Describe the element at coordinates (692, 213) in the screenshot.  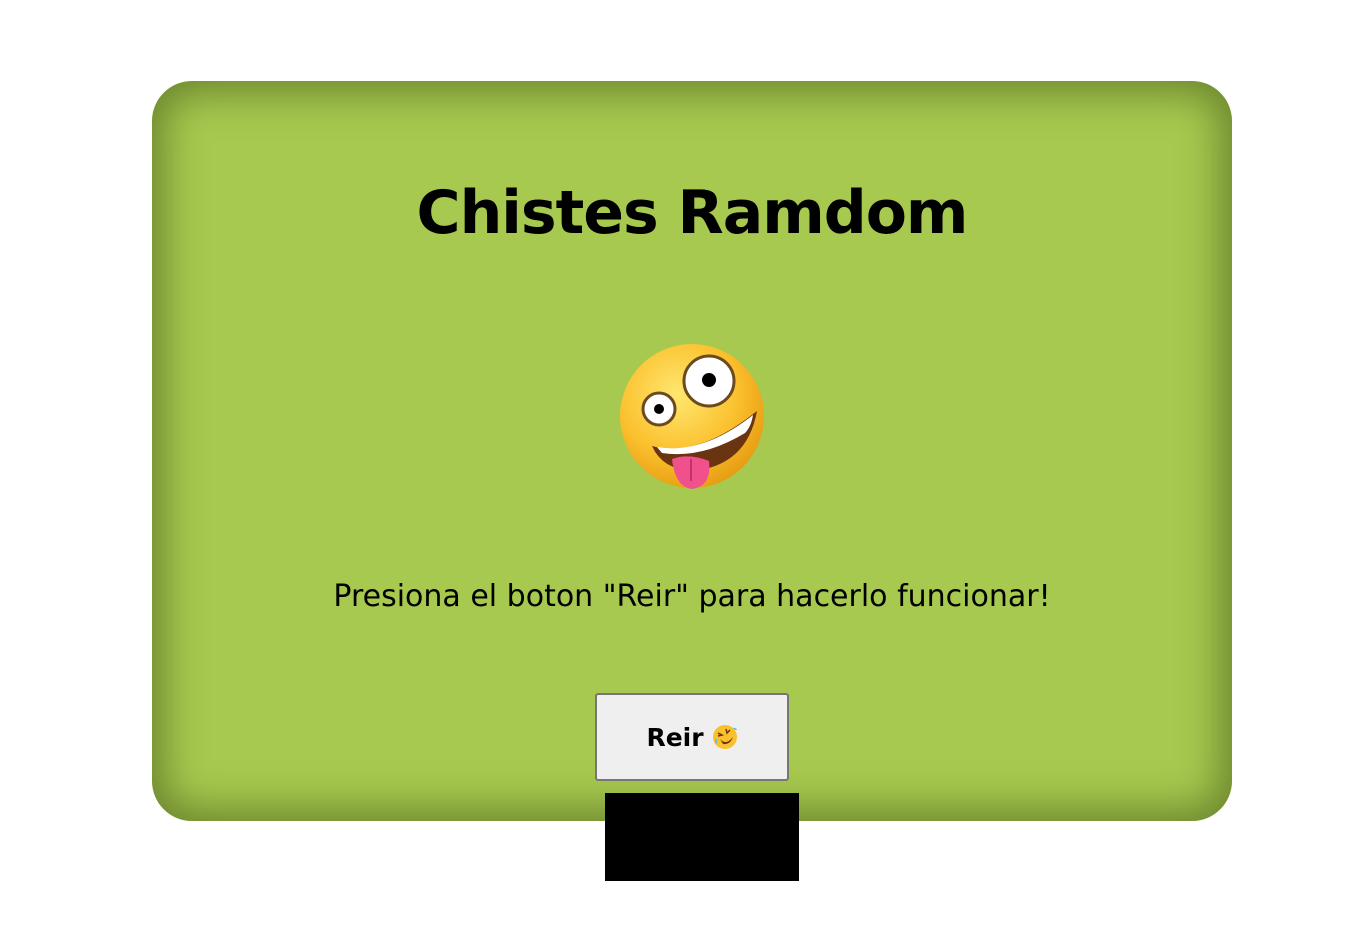
I see `page-title: Chistes Ramdom` at that location.